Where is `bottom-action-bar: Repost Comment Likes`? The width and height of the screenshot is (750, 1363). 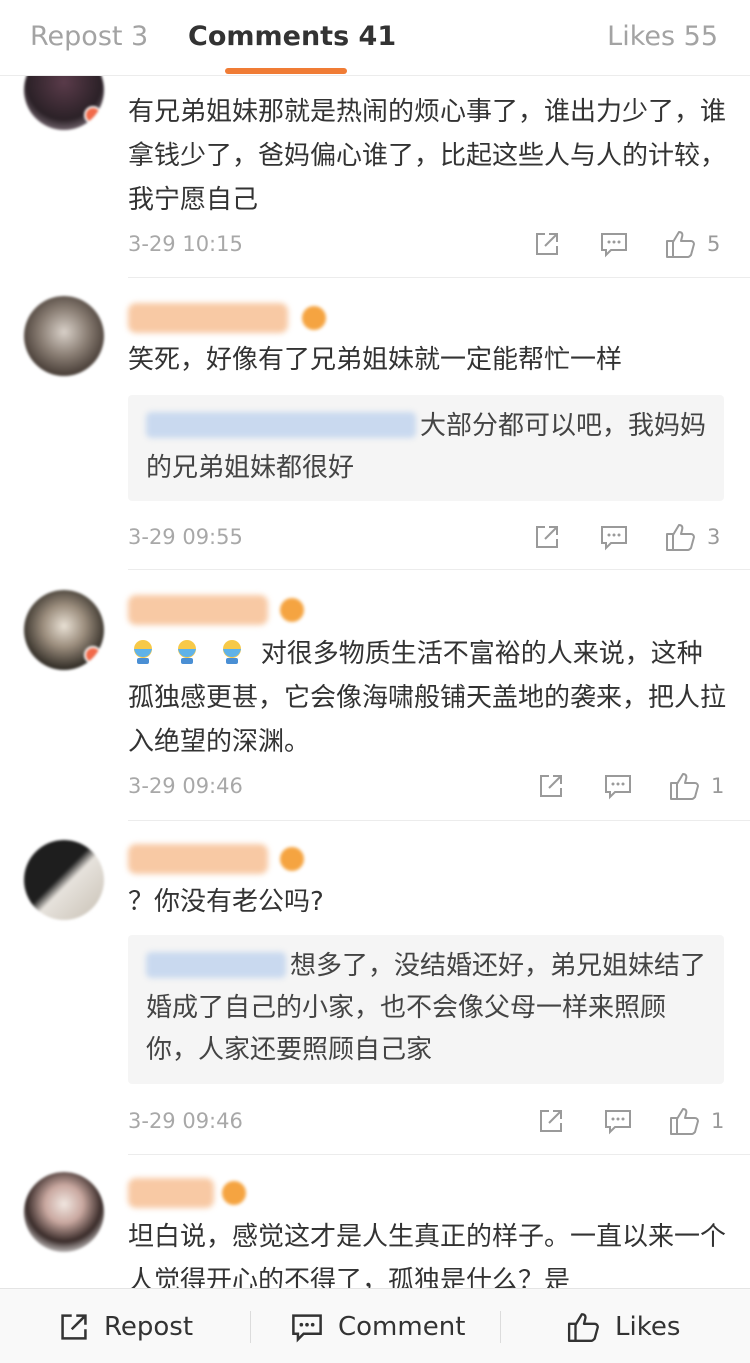
bottom-action-bar: Repost Comment Likes is located at coordinates (375, 1325).